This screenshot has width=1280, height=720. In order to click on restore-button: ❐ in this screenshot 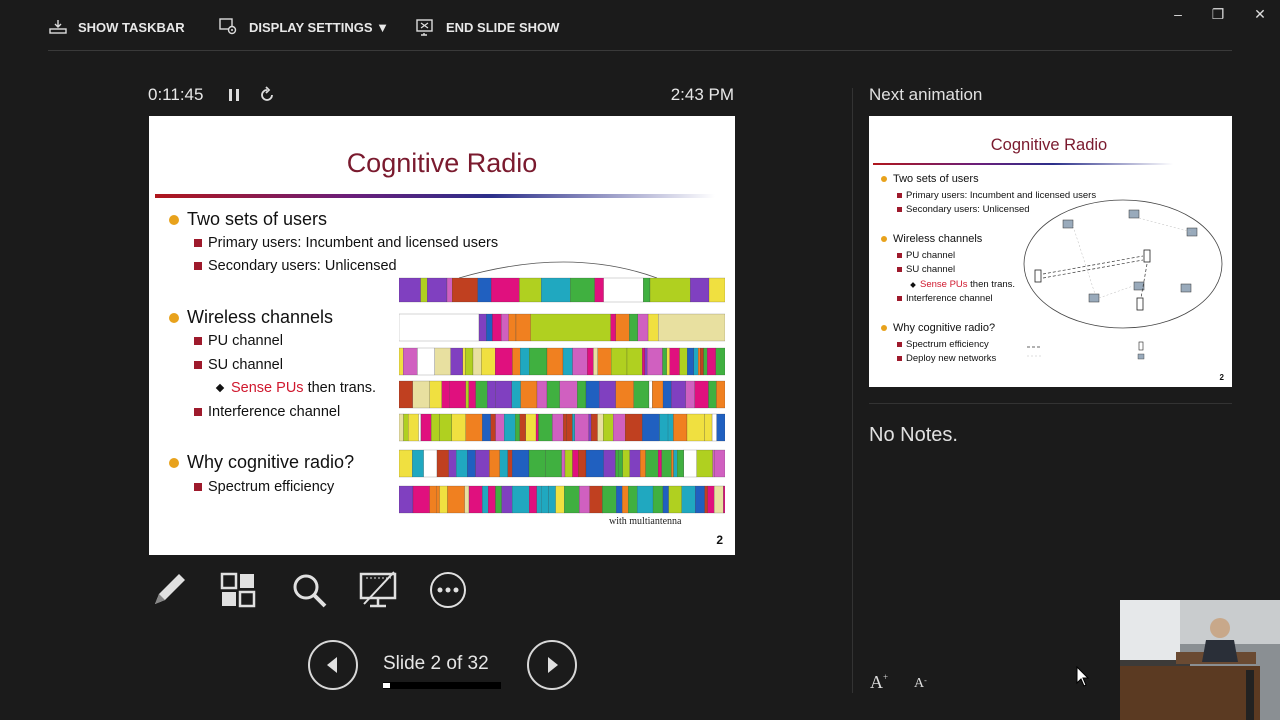, I will do `click(1218, 14)`.